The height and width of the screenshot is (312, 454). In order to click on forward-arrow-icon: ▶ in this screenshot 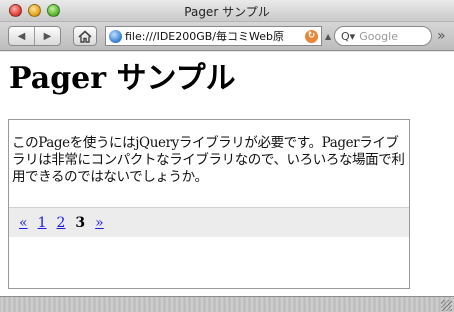, I will do `click(47, 36)`.